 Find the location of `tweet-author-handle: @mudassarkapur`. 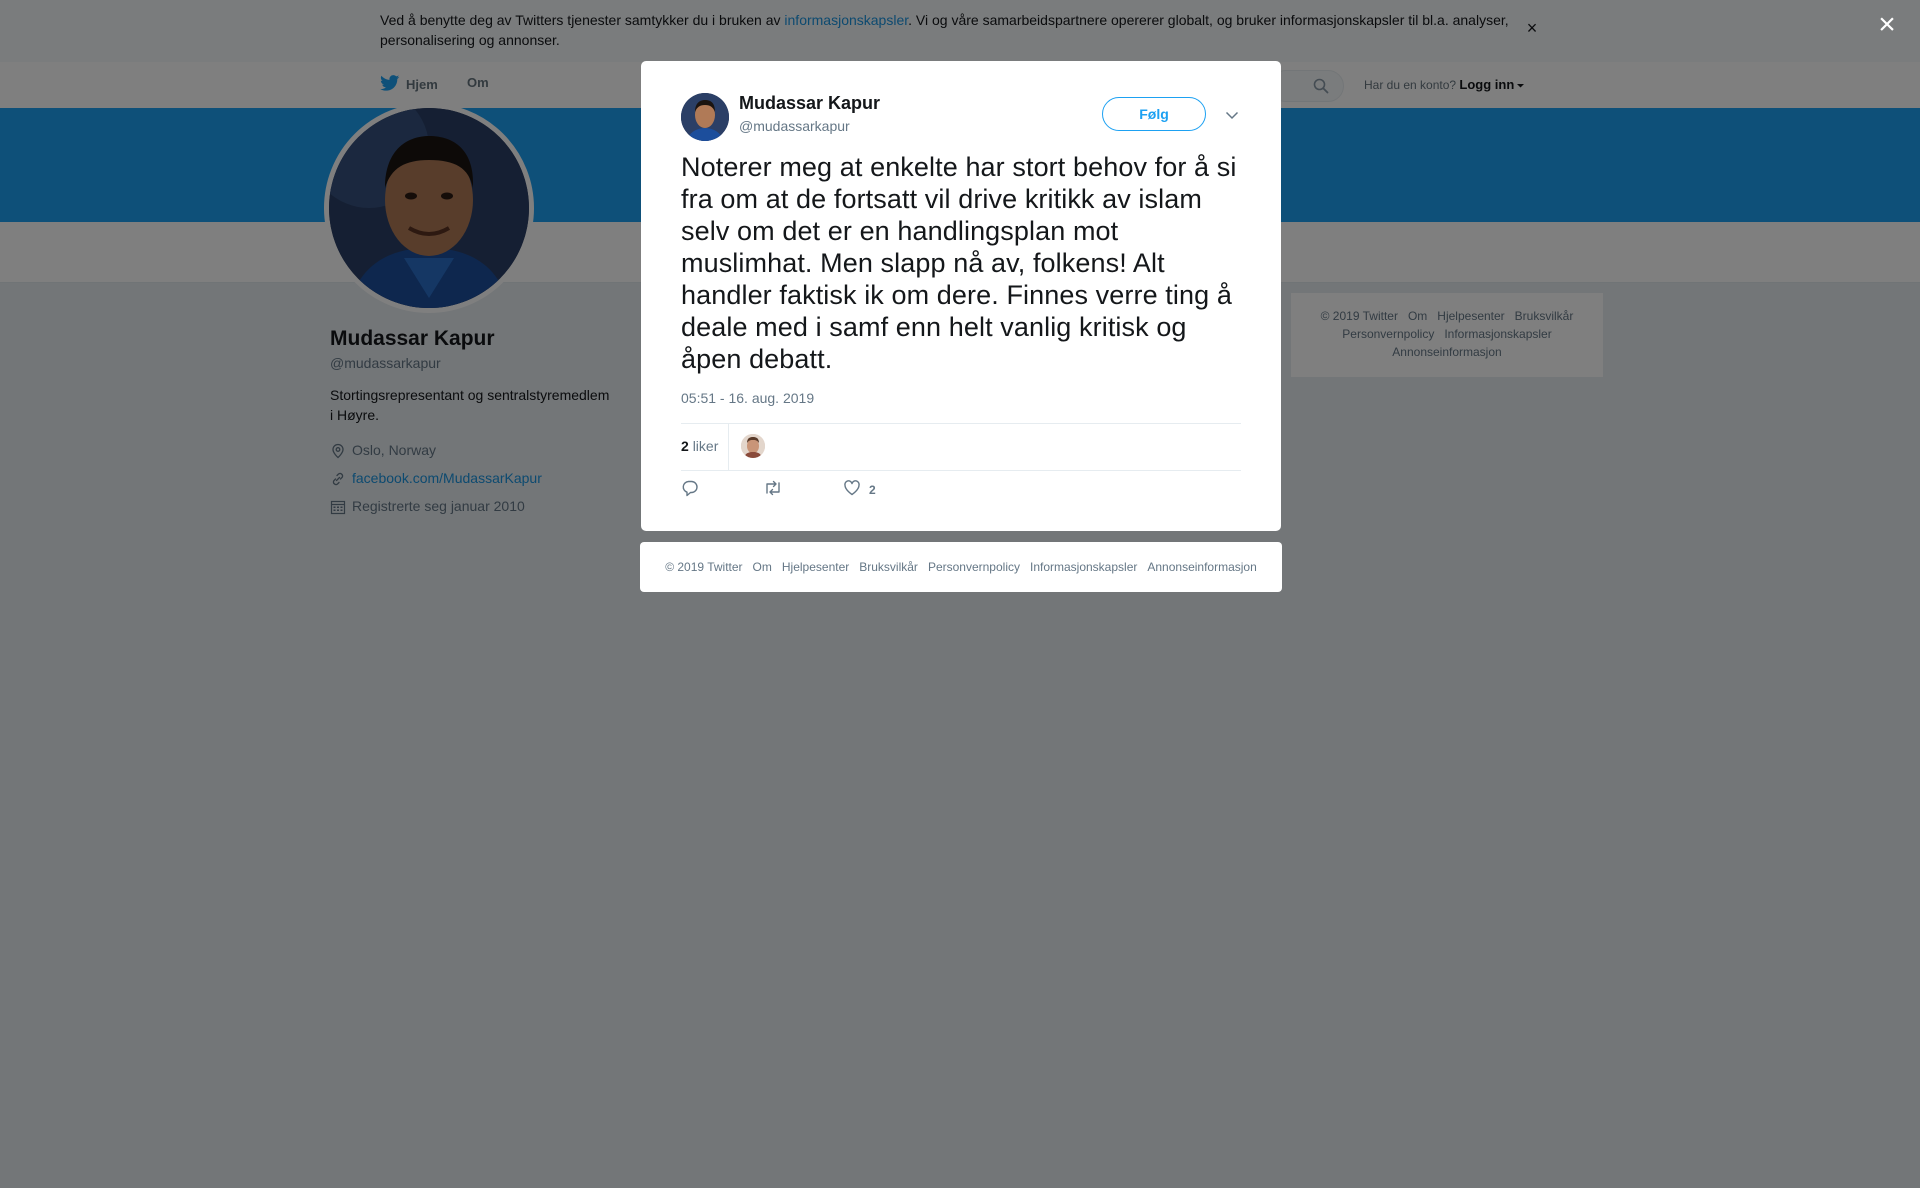

tweet-author-handle: @mudassarkapur is located at coordinates (794, 126).